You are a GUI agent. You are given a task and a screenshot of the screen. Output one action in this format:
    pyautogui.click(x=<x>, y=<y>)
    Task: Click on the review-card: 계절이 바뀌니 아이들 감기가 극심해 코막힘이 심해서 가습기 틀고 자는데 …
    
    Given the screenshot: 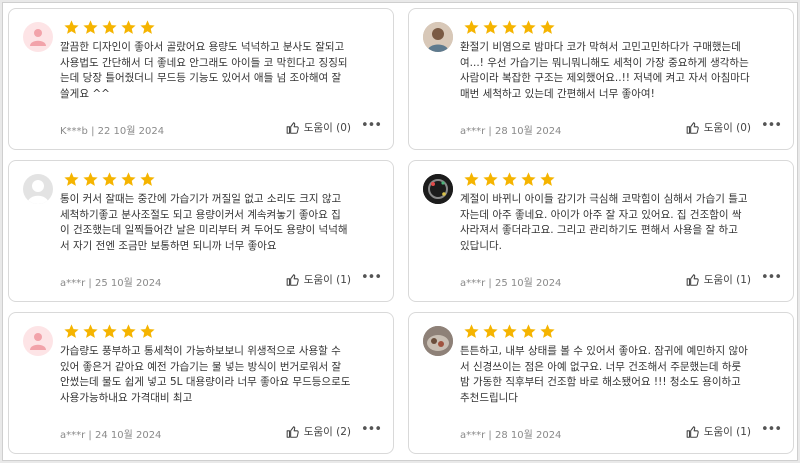 What is the action you would take?
    pyautogui.click(x=601, y=231)
    